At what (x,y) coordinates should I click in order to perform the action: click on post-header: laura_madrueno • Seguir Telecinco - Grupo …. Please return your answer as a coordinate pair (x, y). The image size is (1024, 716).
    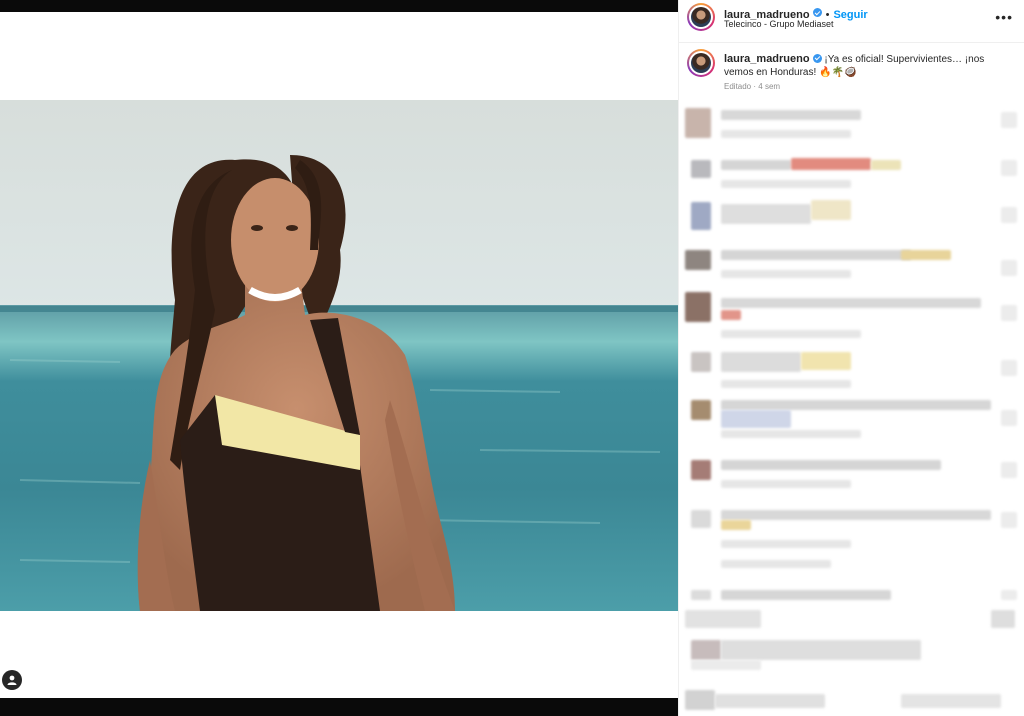
    Looking at the image, I should click on (851, 21).